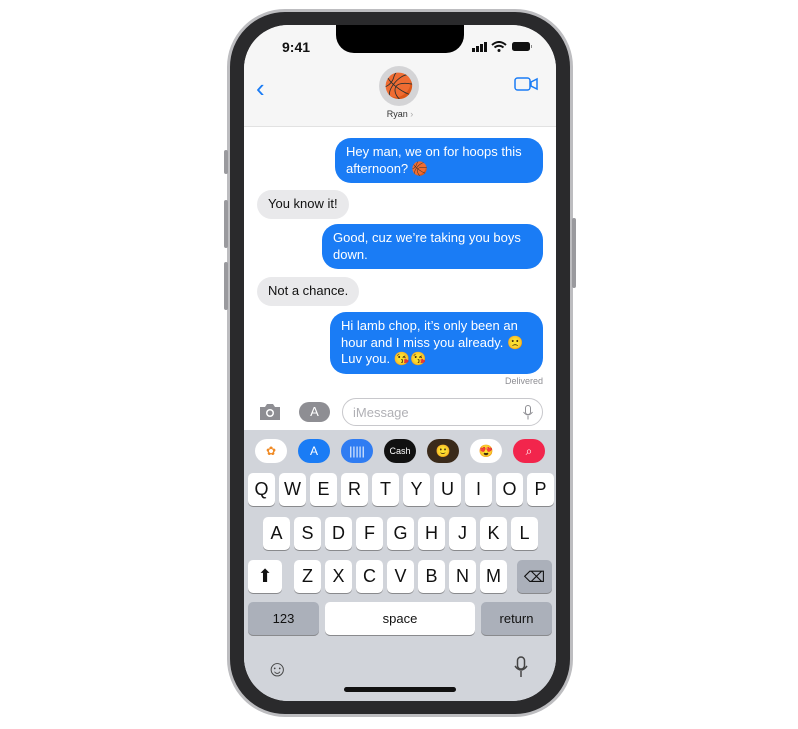 Image resolution: width=798 pixels, height=729 pixels. What do you see at coordinates (307, 533) in the screenshot?
I see `key-s: S` at bounding box center [307, 533].